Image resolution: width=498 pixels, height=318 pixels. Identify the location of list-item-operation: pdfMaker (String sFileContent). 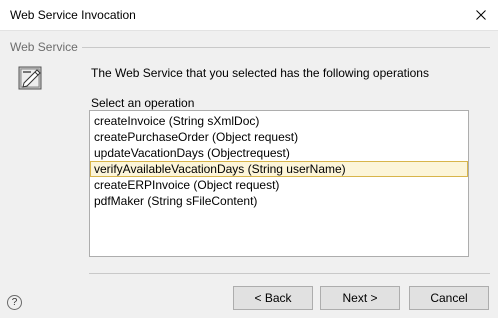
(279, 201).